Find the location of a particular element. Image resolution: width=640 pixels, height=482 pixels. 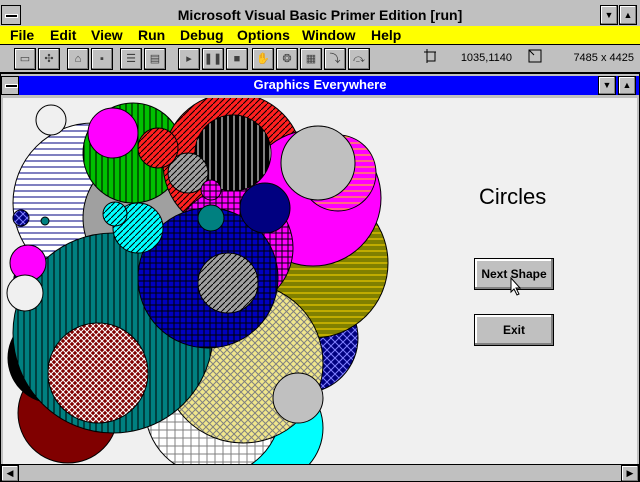

instant-watch-icon: ❂ is located at coordinates (287, 59).